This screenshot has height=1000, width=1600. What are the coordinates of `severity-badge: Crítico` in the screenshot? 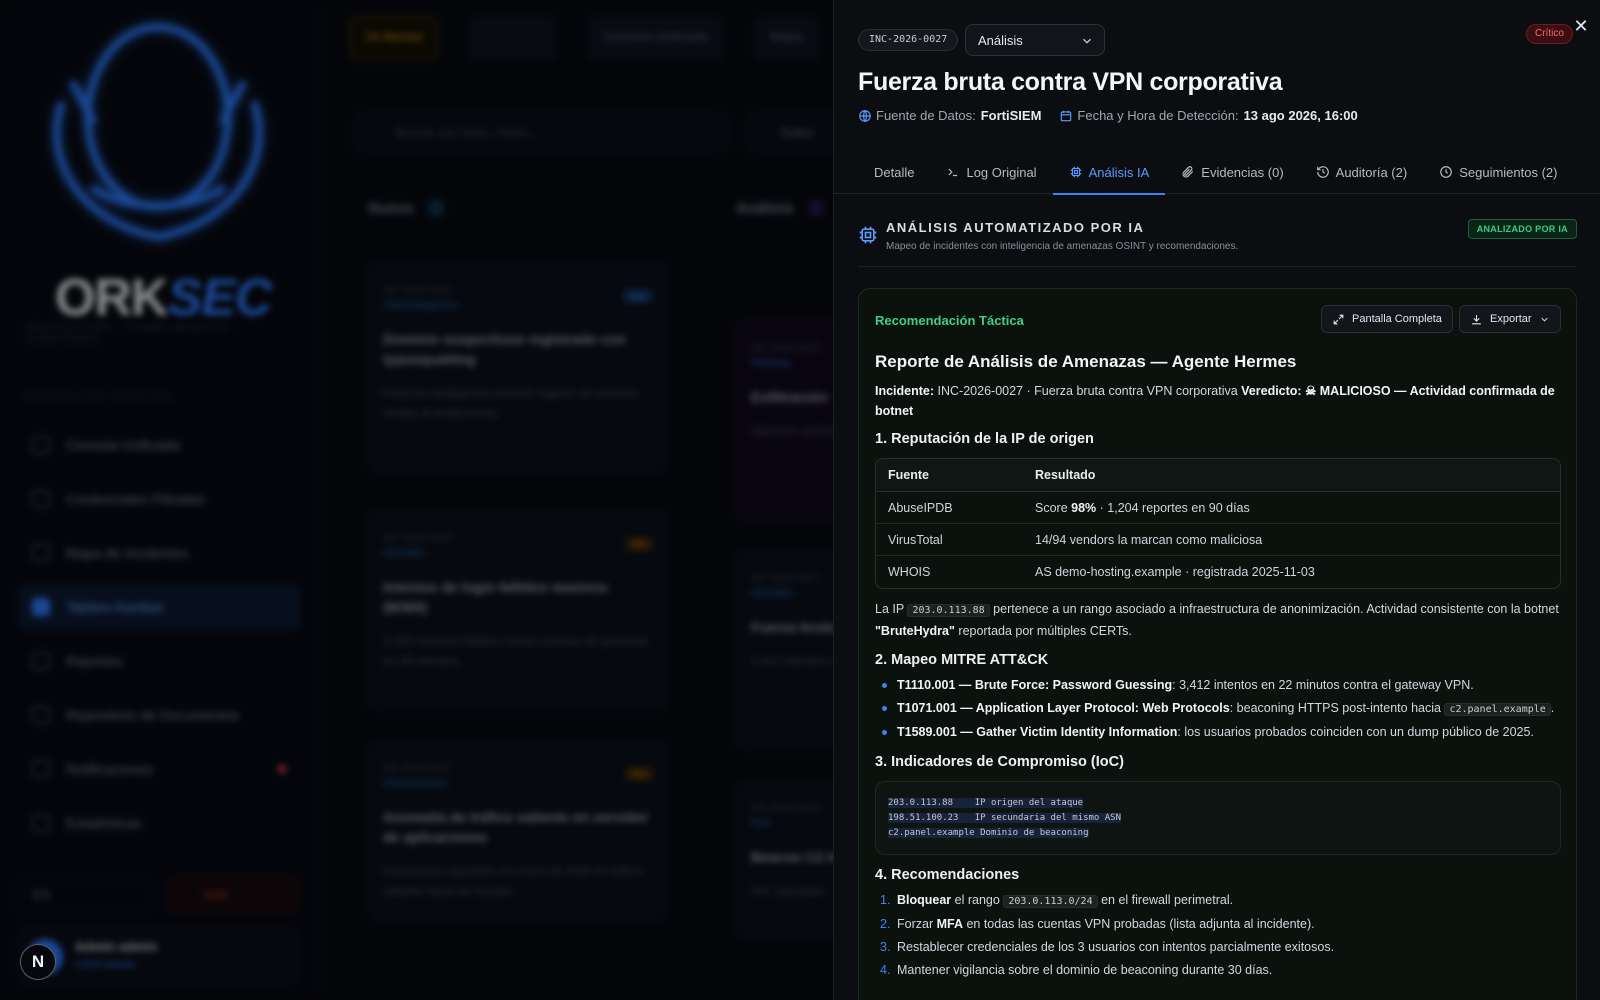 It's located at (1549, 34).